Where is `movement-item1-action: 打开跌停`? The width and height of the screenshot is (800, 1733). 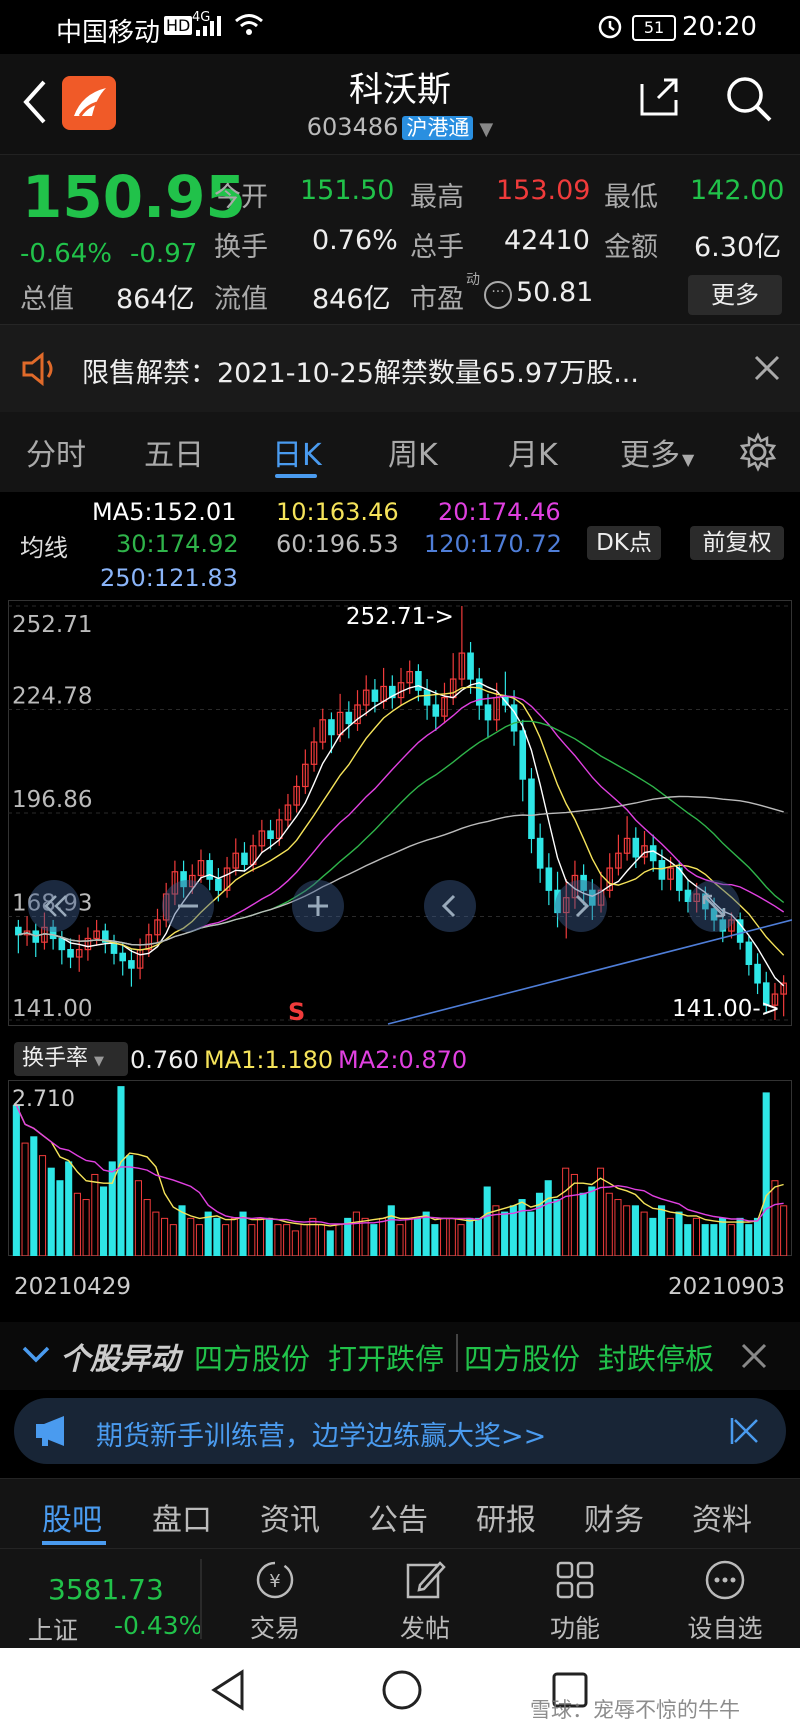
movement-item1-action: 打开跌停 is located at coordinates (386, 1357).